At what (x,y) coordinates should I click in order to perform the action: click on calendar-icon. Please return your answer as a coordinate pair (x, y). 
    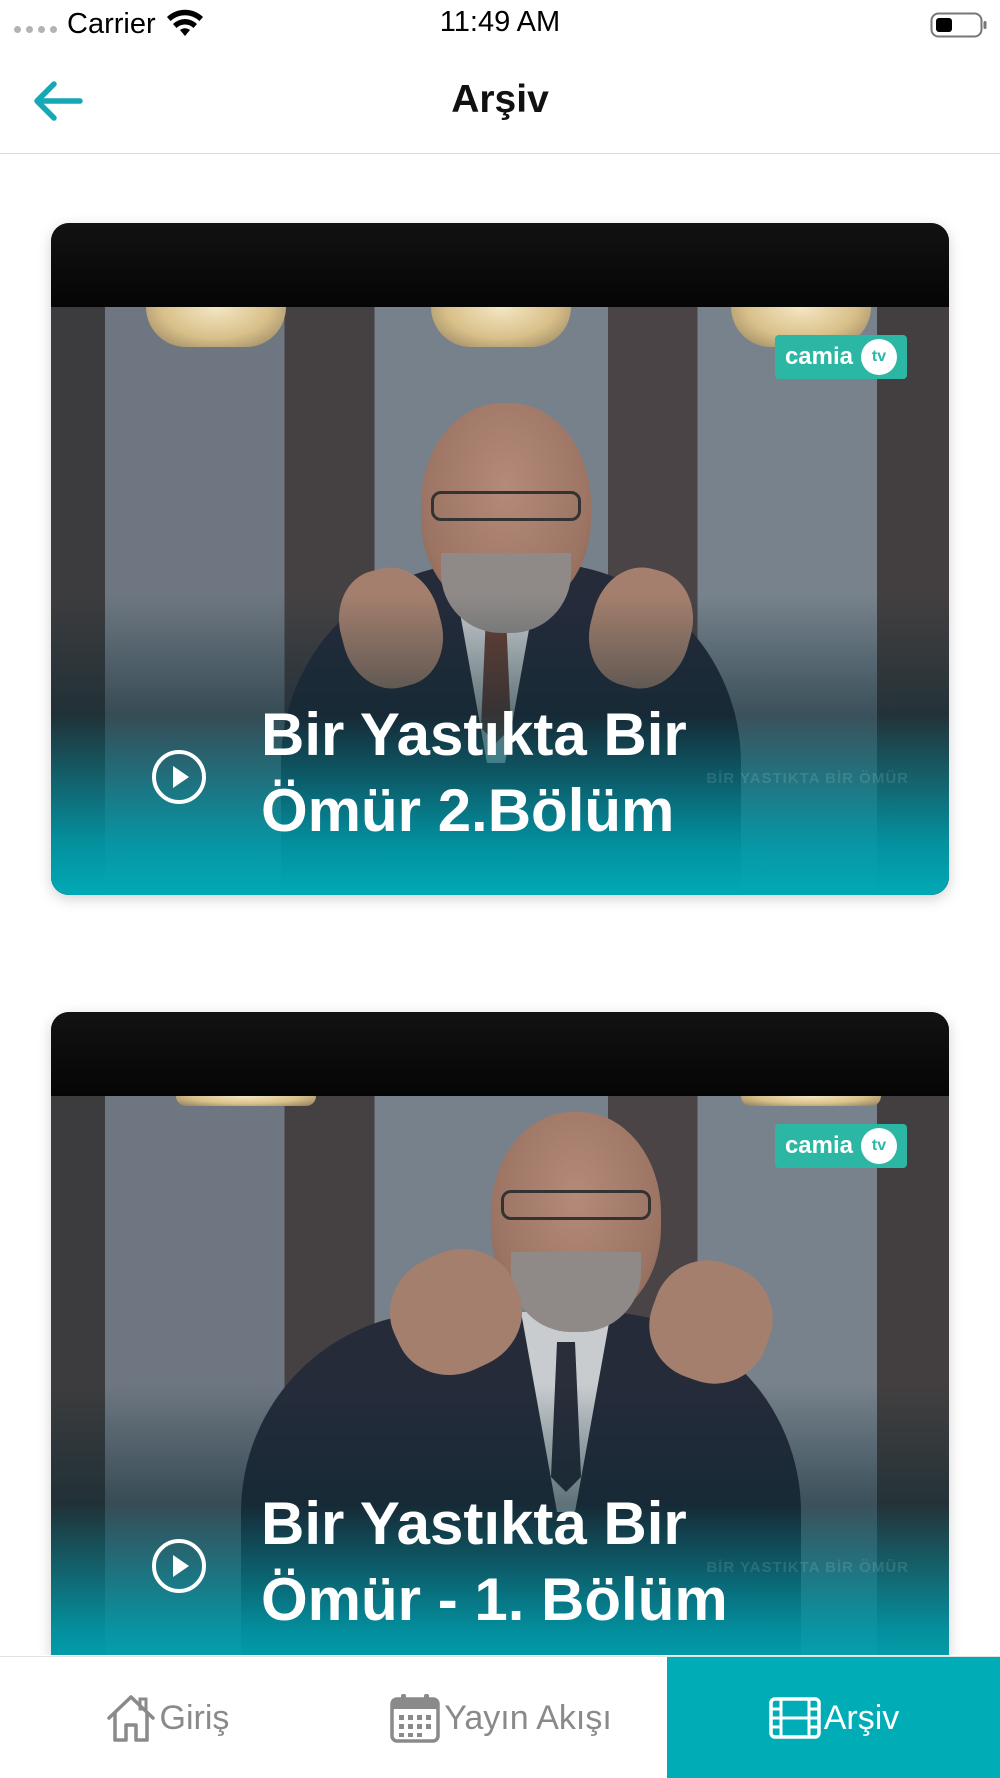
    Looking at the image, I should click on (415, 1718).